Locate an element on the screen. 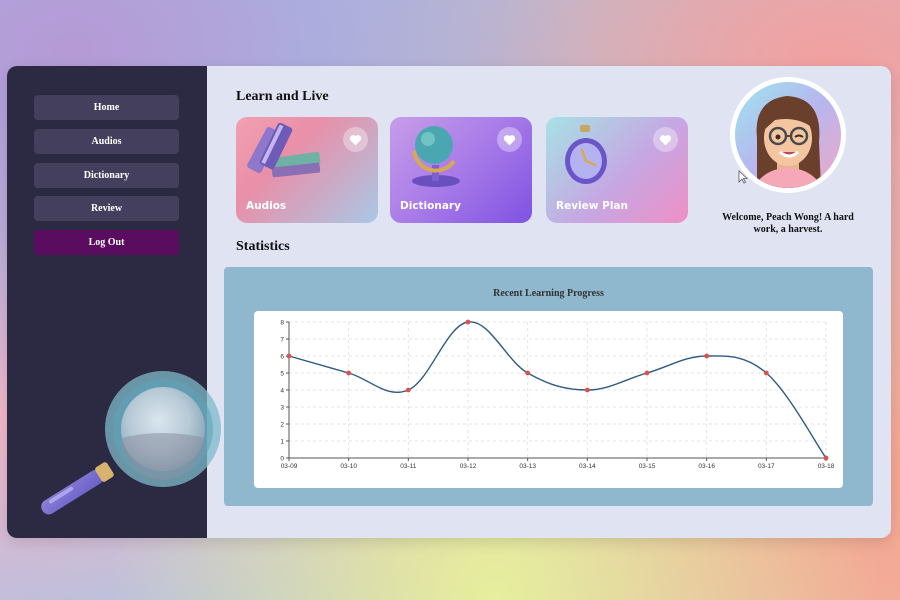 This screenshot has width=900, height=600. y-tick-label: 0 is located at coordinates (282, 459).